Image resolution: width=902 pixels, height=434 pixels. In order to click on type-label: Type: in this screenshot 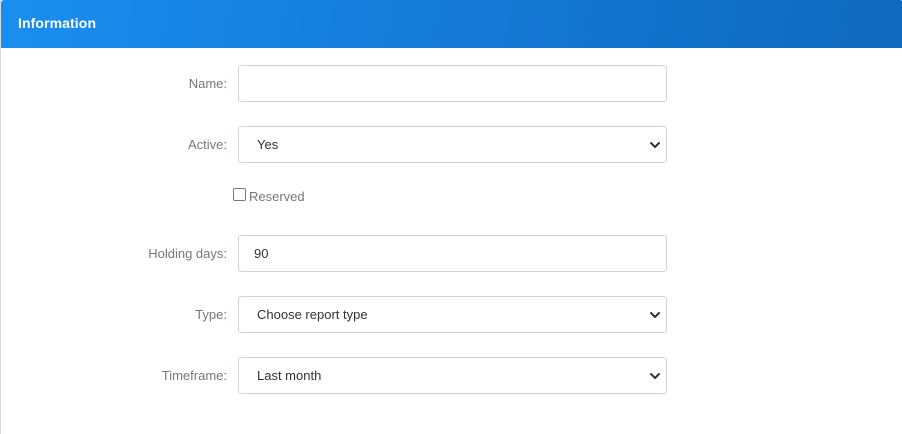, I will do `click(211, 314)`.